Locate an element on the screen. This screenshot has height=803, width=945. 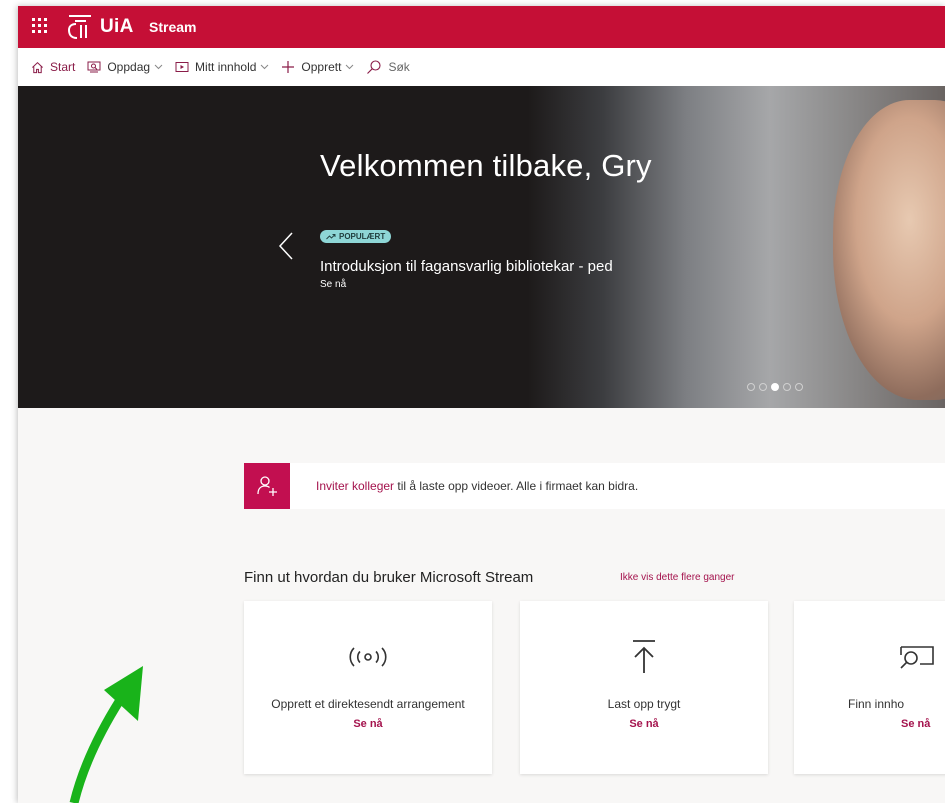
nav-start-label: Start is located at coordinates (63, 67).